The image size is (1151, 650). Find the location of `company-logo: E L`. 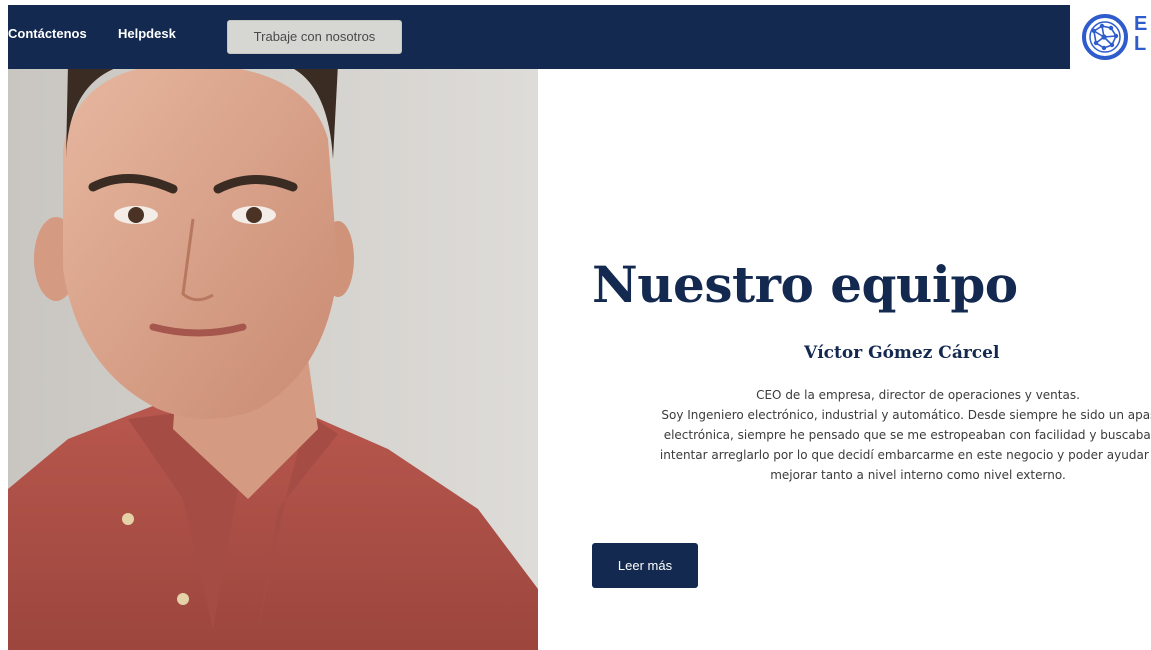

company-logo: E L is located at coordinates (1115, 37).